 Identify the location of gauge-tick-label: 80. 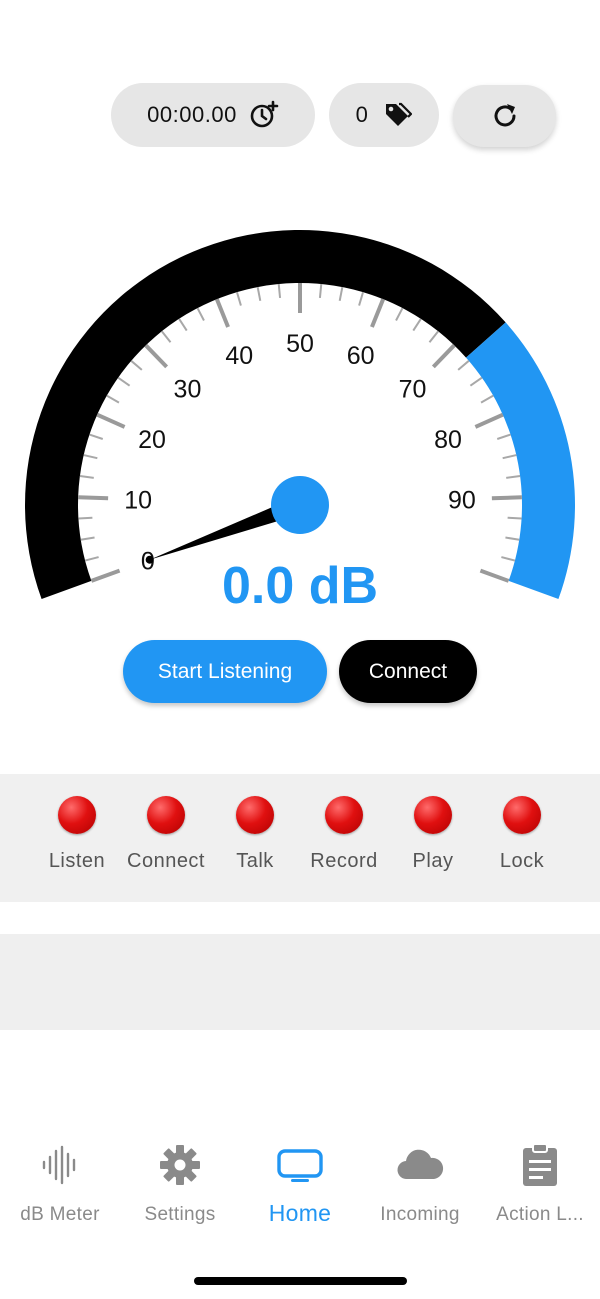
(448, 440).